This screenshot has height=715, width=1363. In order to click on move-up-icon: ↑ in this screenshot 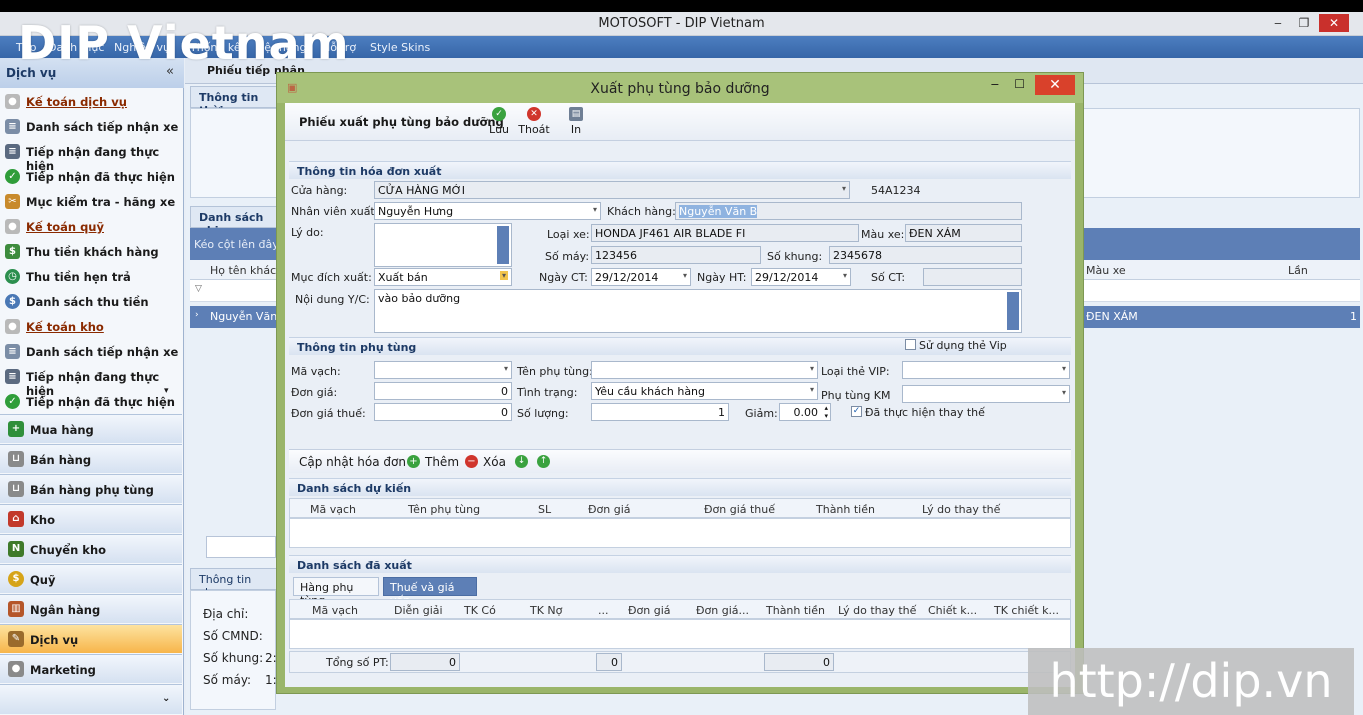, I will do `click(543, 461)`.